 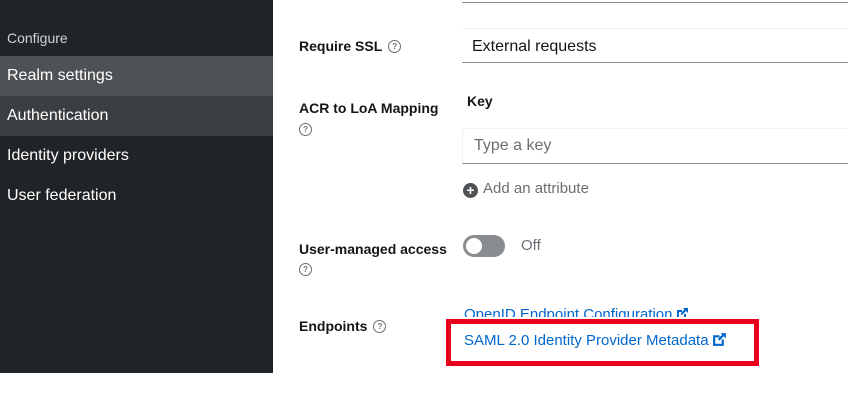 I want to click on endpoints-label: Endpoints?, so click(x=343, y=326).